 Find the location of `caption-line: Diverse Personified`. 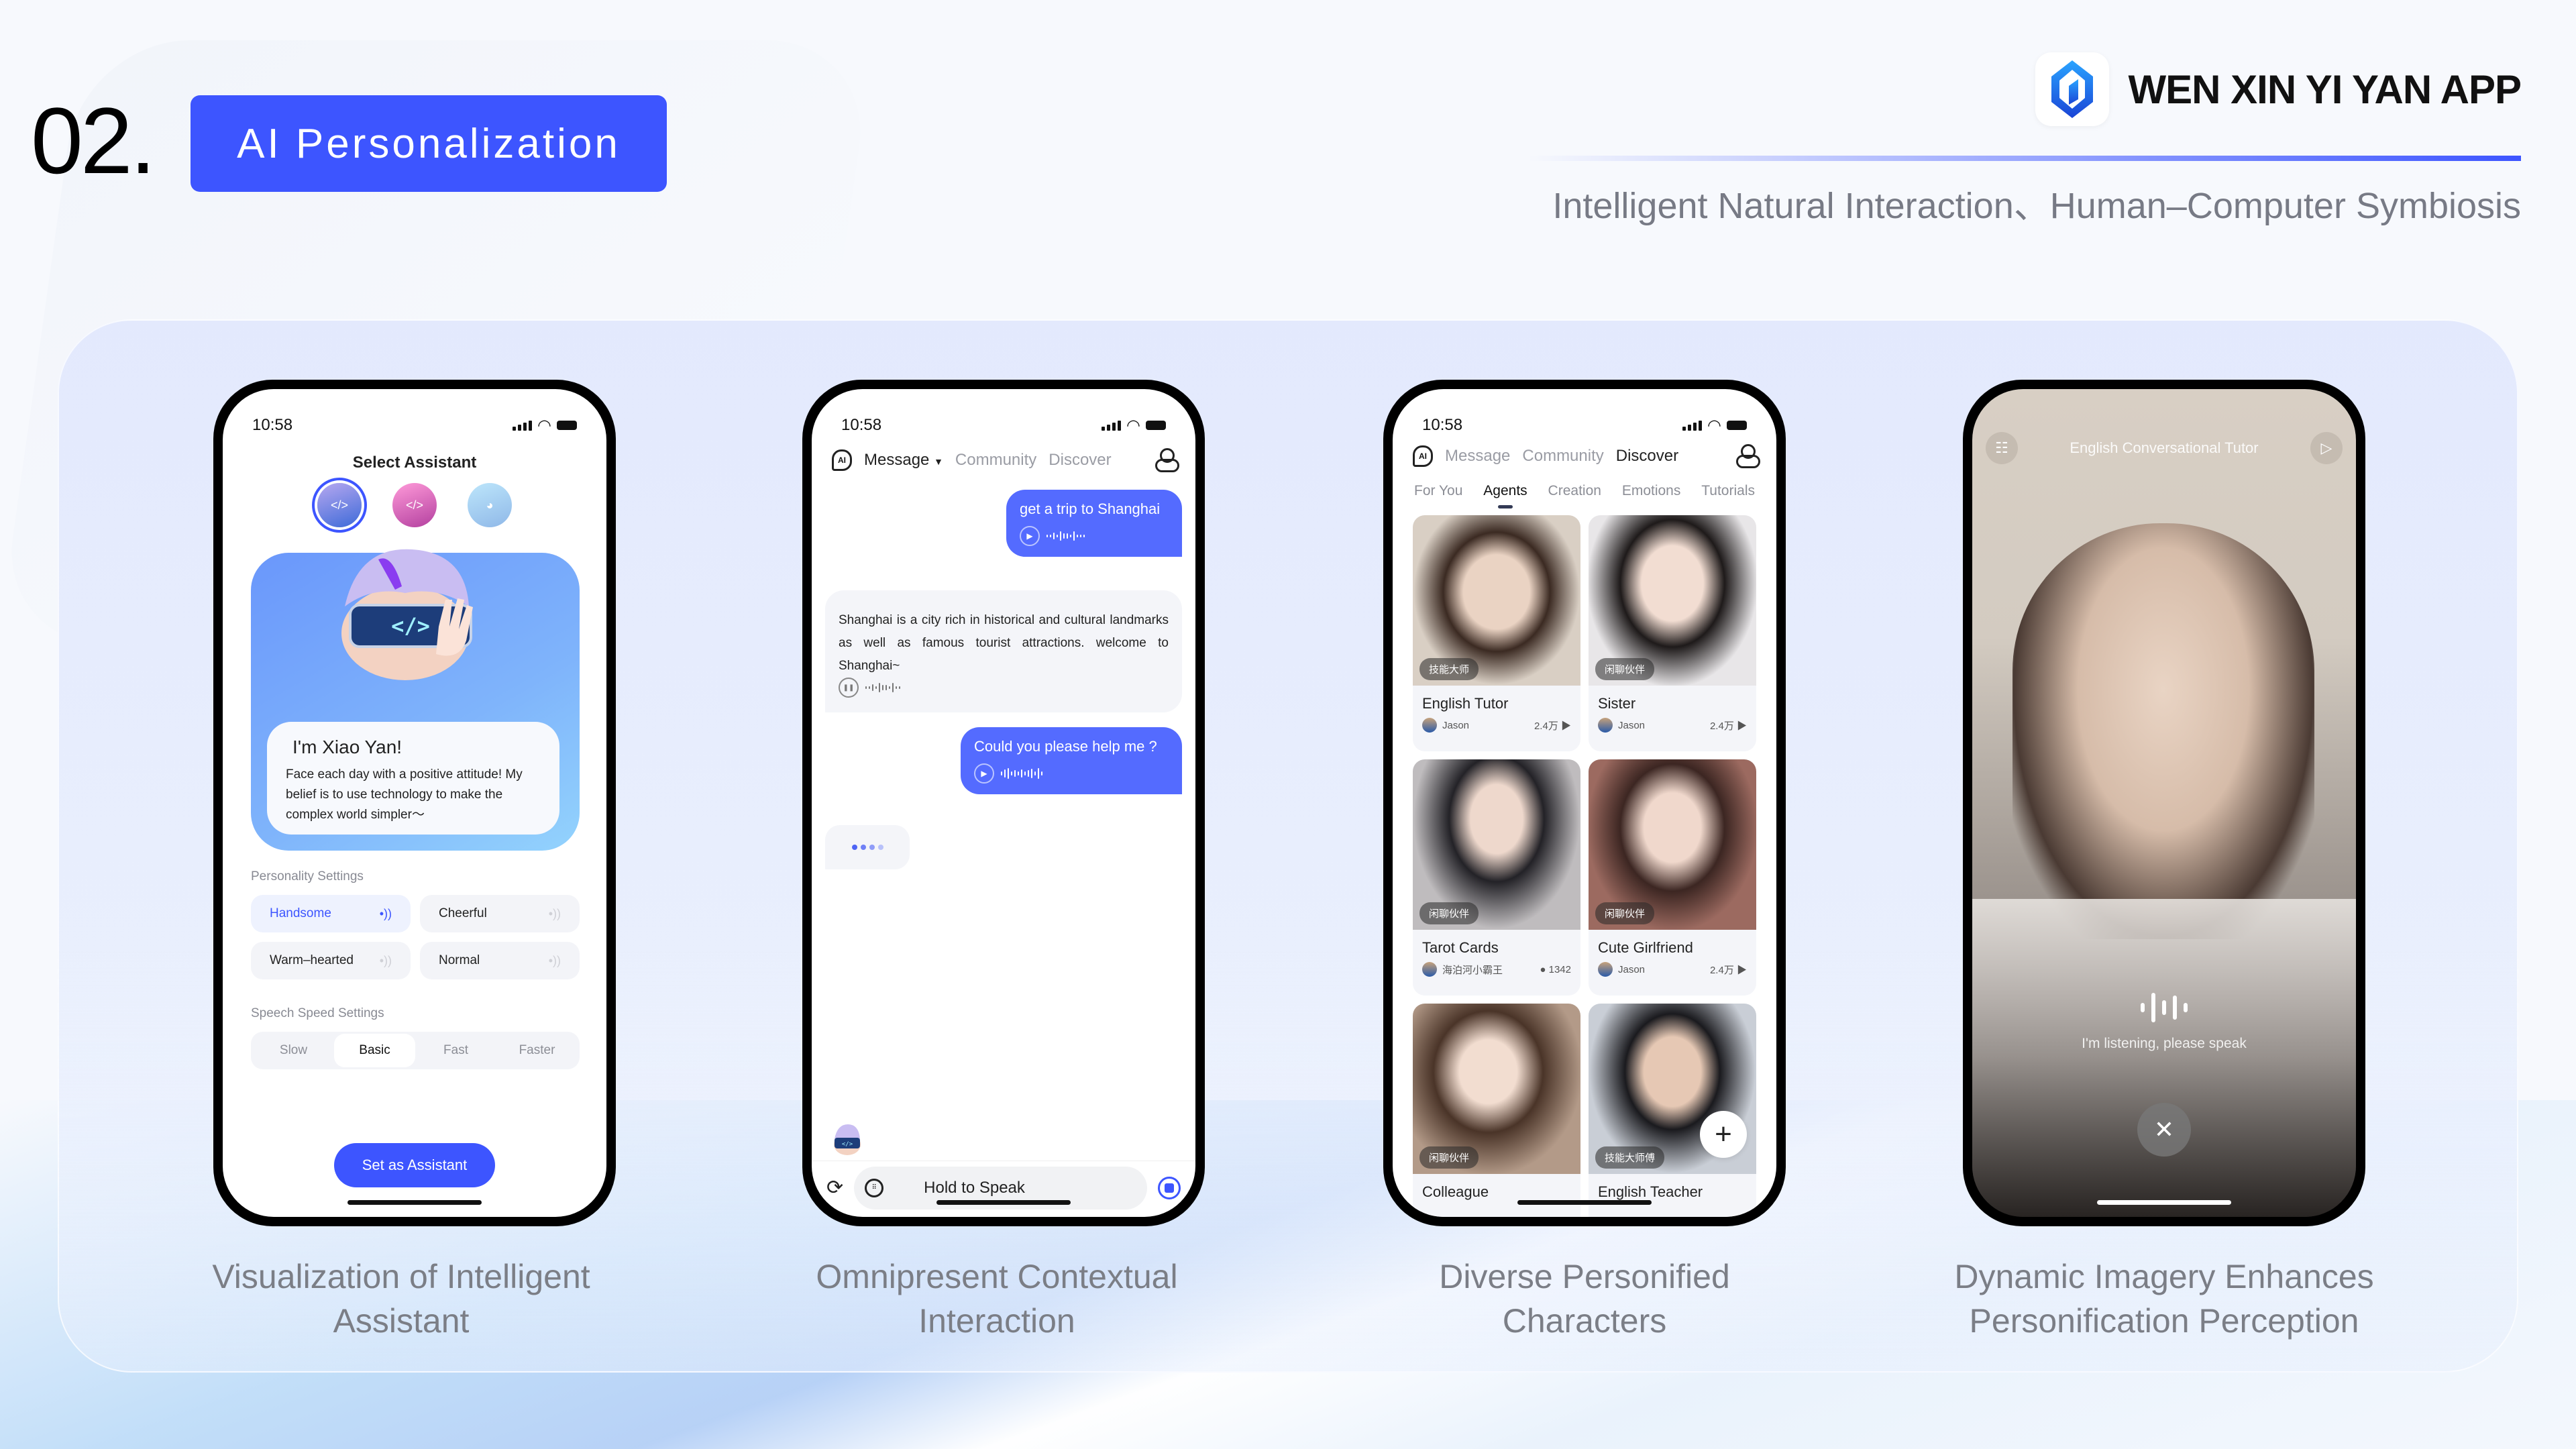

caption-line: Diverse Personified is located at coordinates (1584, 1276).